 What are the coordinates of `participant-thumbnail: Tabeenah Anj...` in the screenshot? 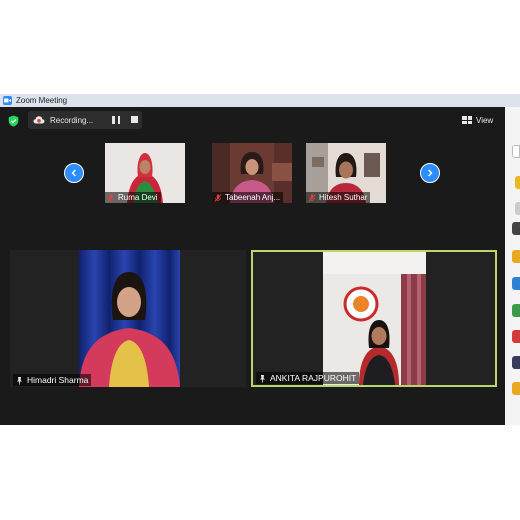 It's located at (252, 173).